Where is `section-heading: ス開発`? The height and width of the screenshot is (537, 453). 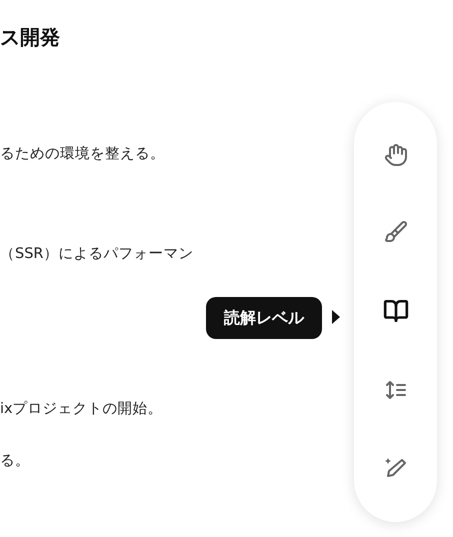 section-heading: ス開発 is located at coordinates (30, 37).